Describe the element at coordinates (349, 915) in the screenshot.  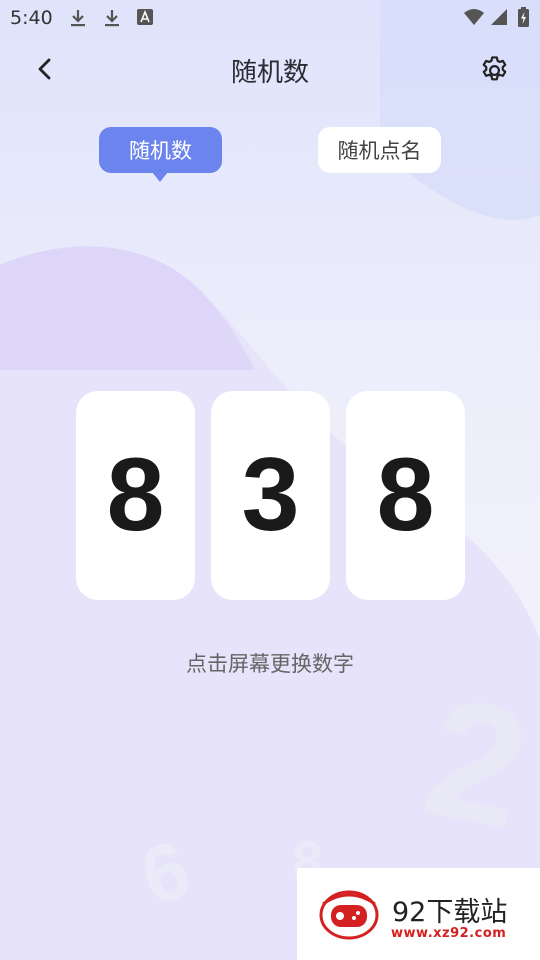
I see `watermark-logo-icon` at that location.